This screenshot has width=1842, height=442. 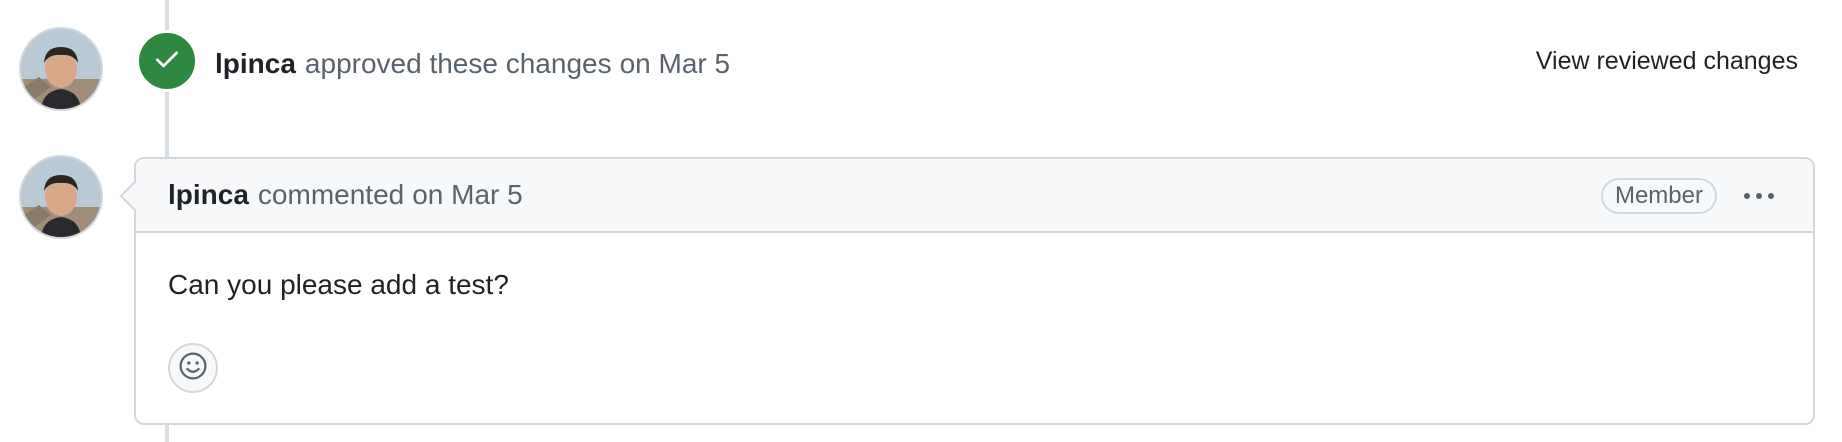 I want to click on add-reaction-button, so click(x=193, y=368).